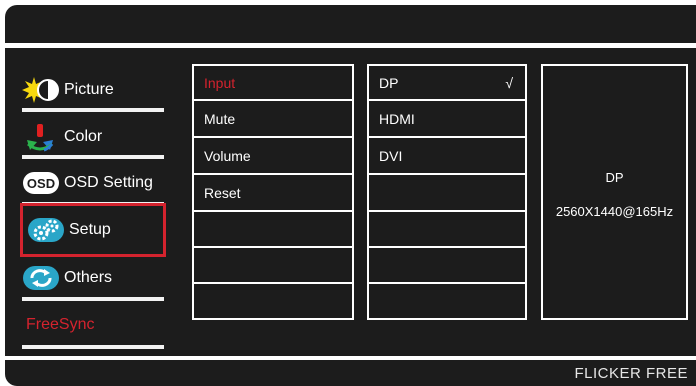 This screenshot has height=386, width=696. I want to click on color-icon, so click(41, 137).